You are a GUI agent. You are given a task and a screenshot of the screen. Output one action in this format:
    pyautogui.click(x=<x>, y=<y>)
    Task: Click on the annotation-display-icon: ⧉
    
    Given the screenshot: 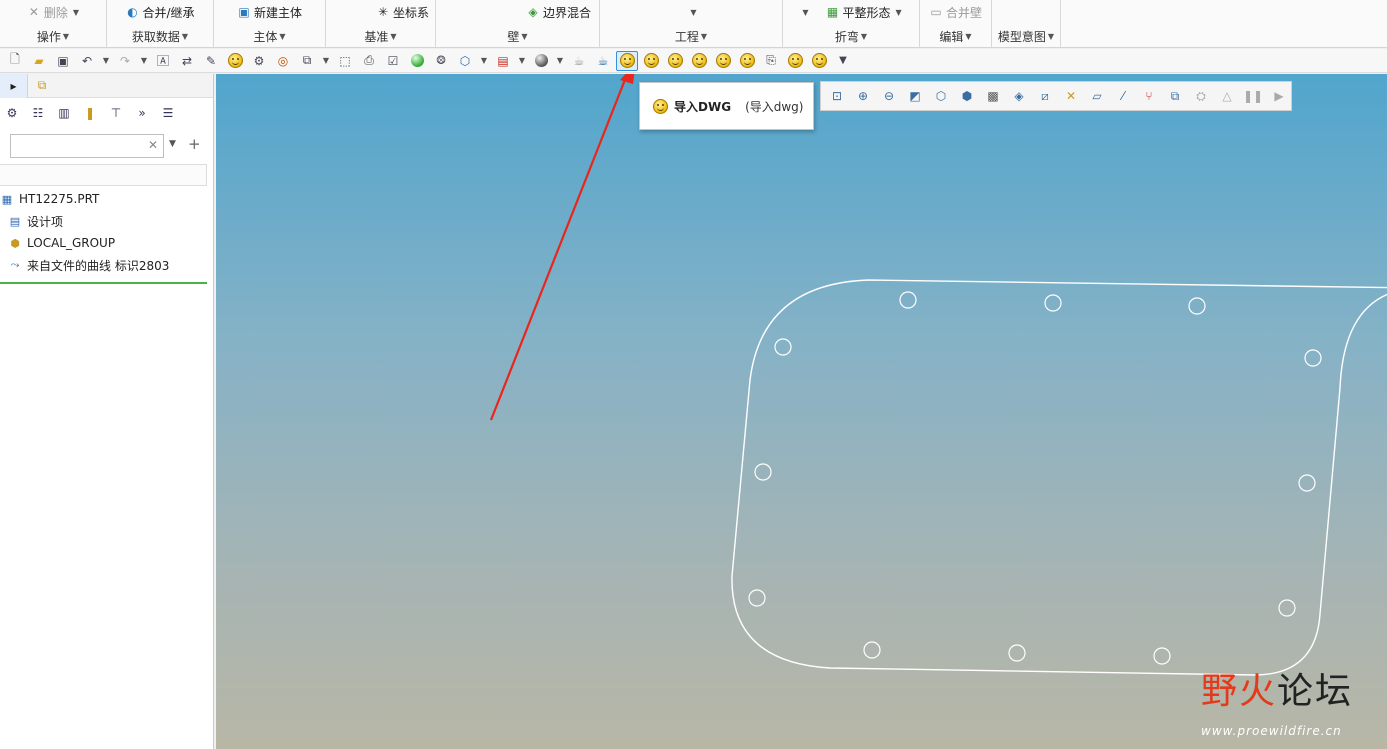 What is the action you would take?
    pyautogui.click(x=1175, y=95)
    